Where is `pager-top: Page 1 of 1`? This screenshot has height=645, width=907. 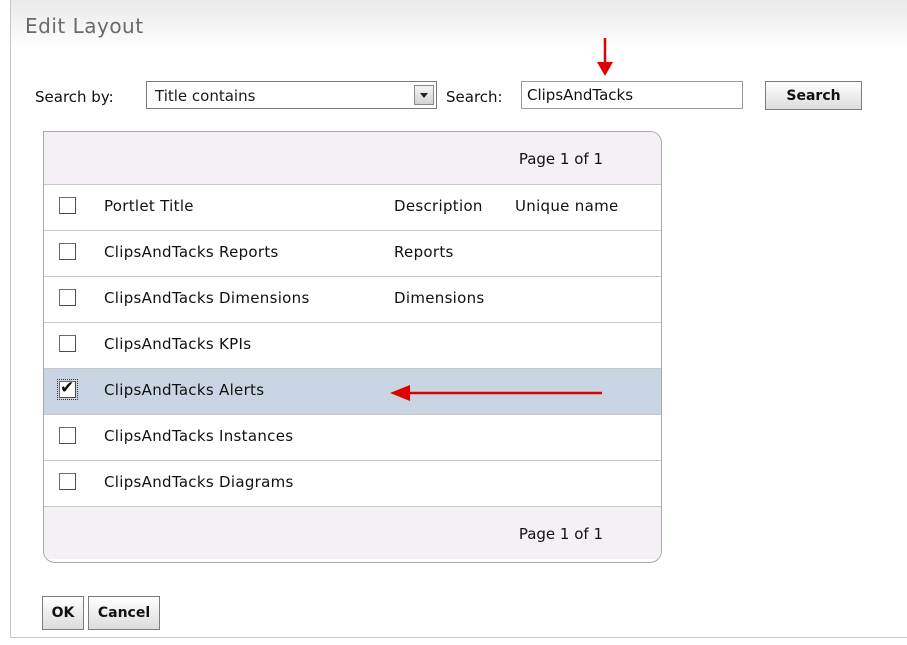 pager-top: Page 1 of 1 is located at coordinates (352, 158).